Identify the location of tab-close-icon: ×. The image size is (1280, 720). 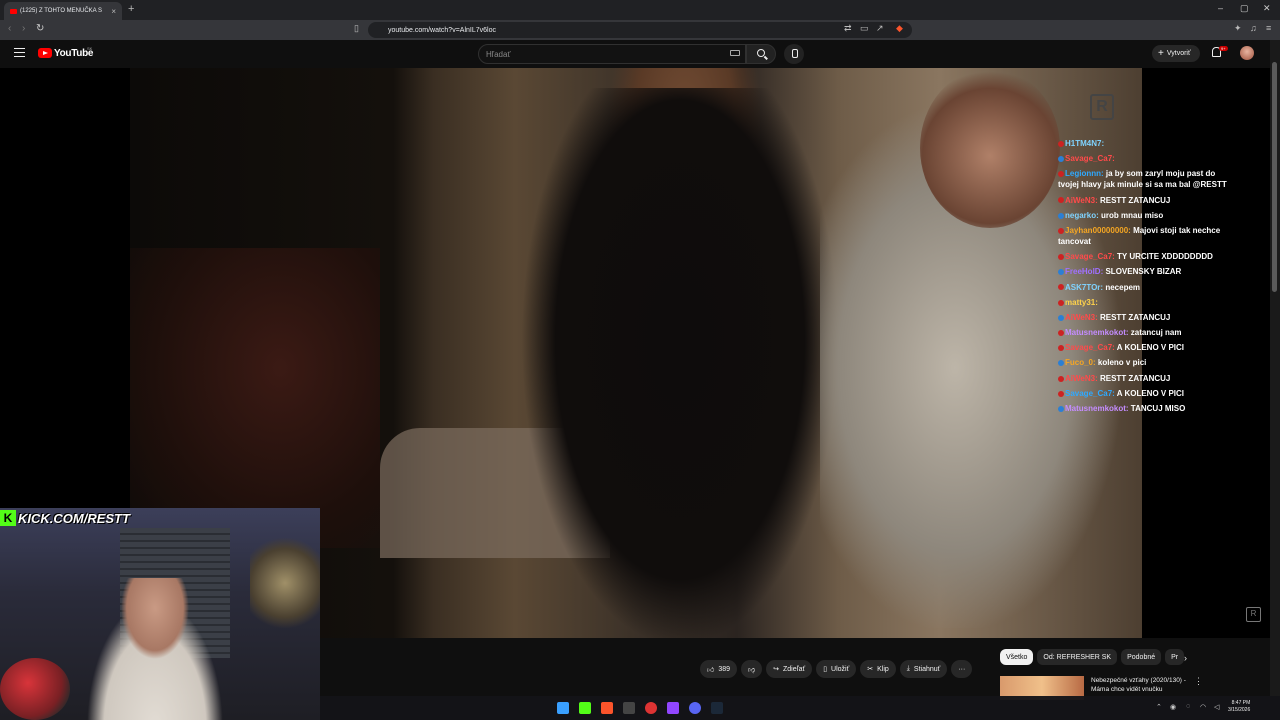
(113, 11).